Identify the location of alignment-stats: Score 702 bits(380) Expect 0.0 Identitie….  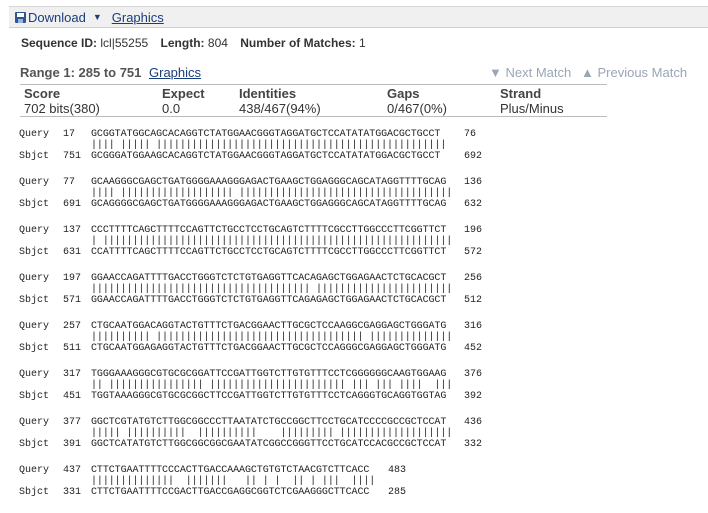
(313, 100).